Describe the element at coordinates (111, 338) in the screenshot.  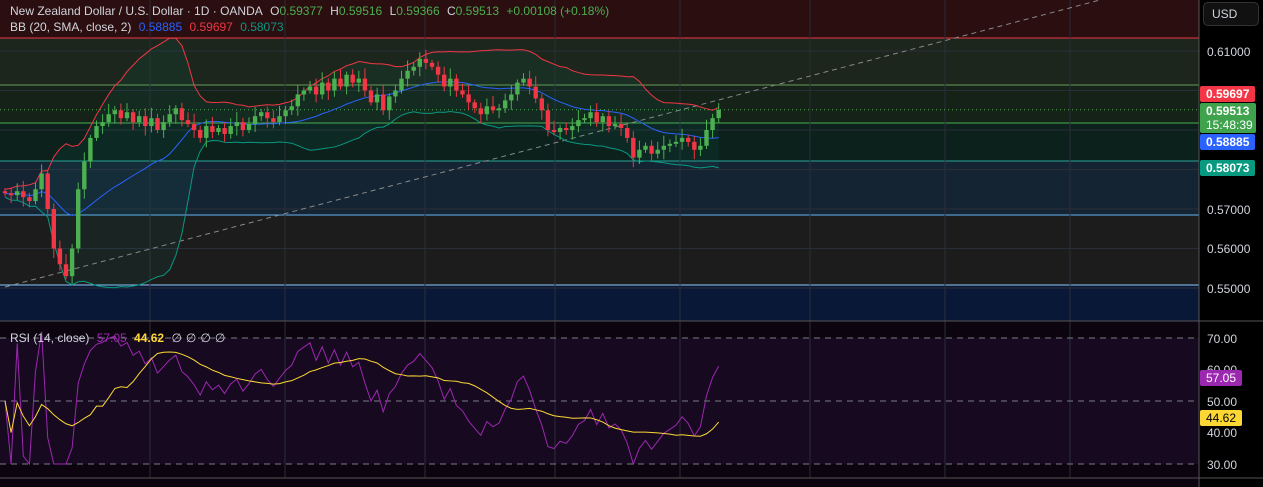
I see `rsi-value: 57.05` at that location.